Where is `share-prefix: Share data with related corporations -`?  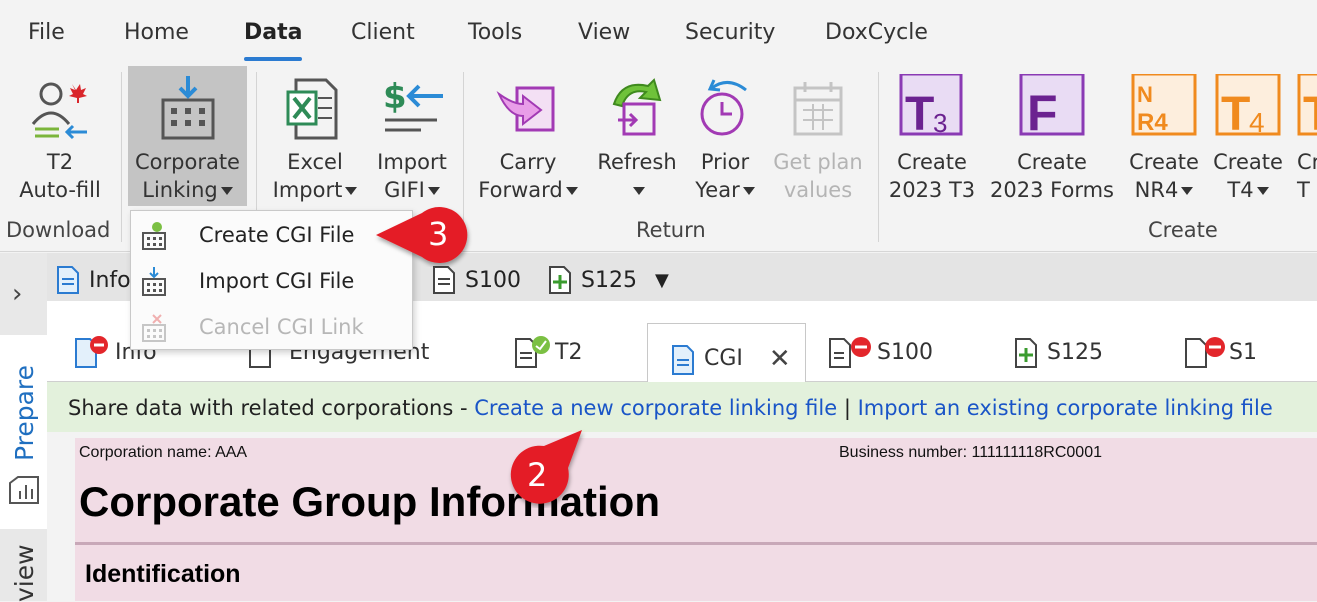 share-prefix: Share data with related corporations - is located at coordinates (271, 408).